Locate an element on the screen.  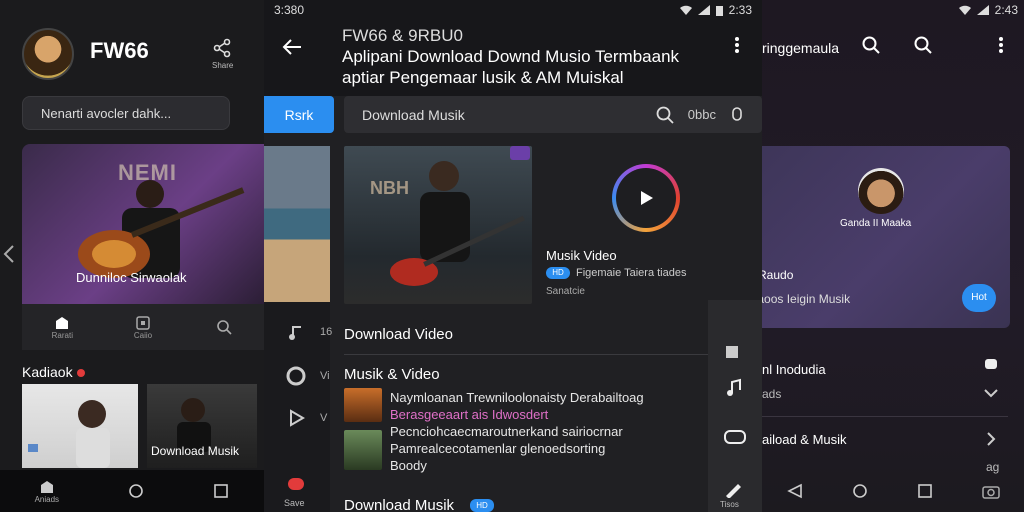
status-time: 2:43 is located at coordinates (1006, 10).